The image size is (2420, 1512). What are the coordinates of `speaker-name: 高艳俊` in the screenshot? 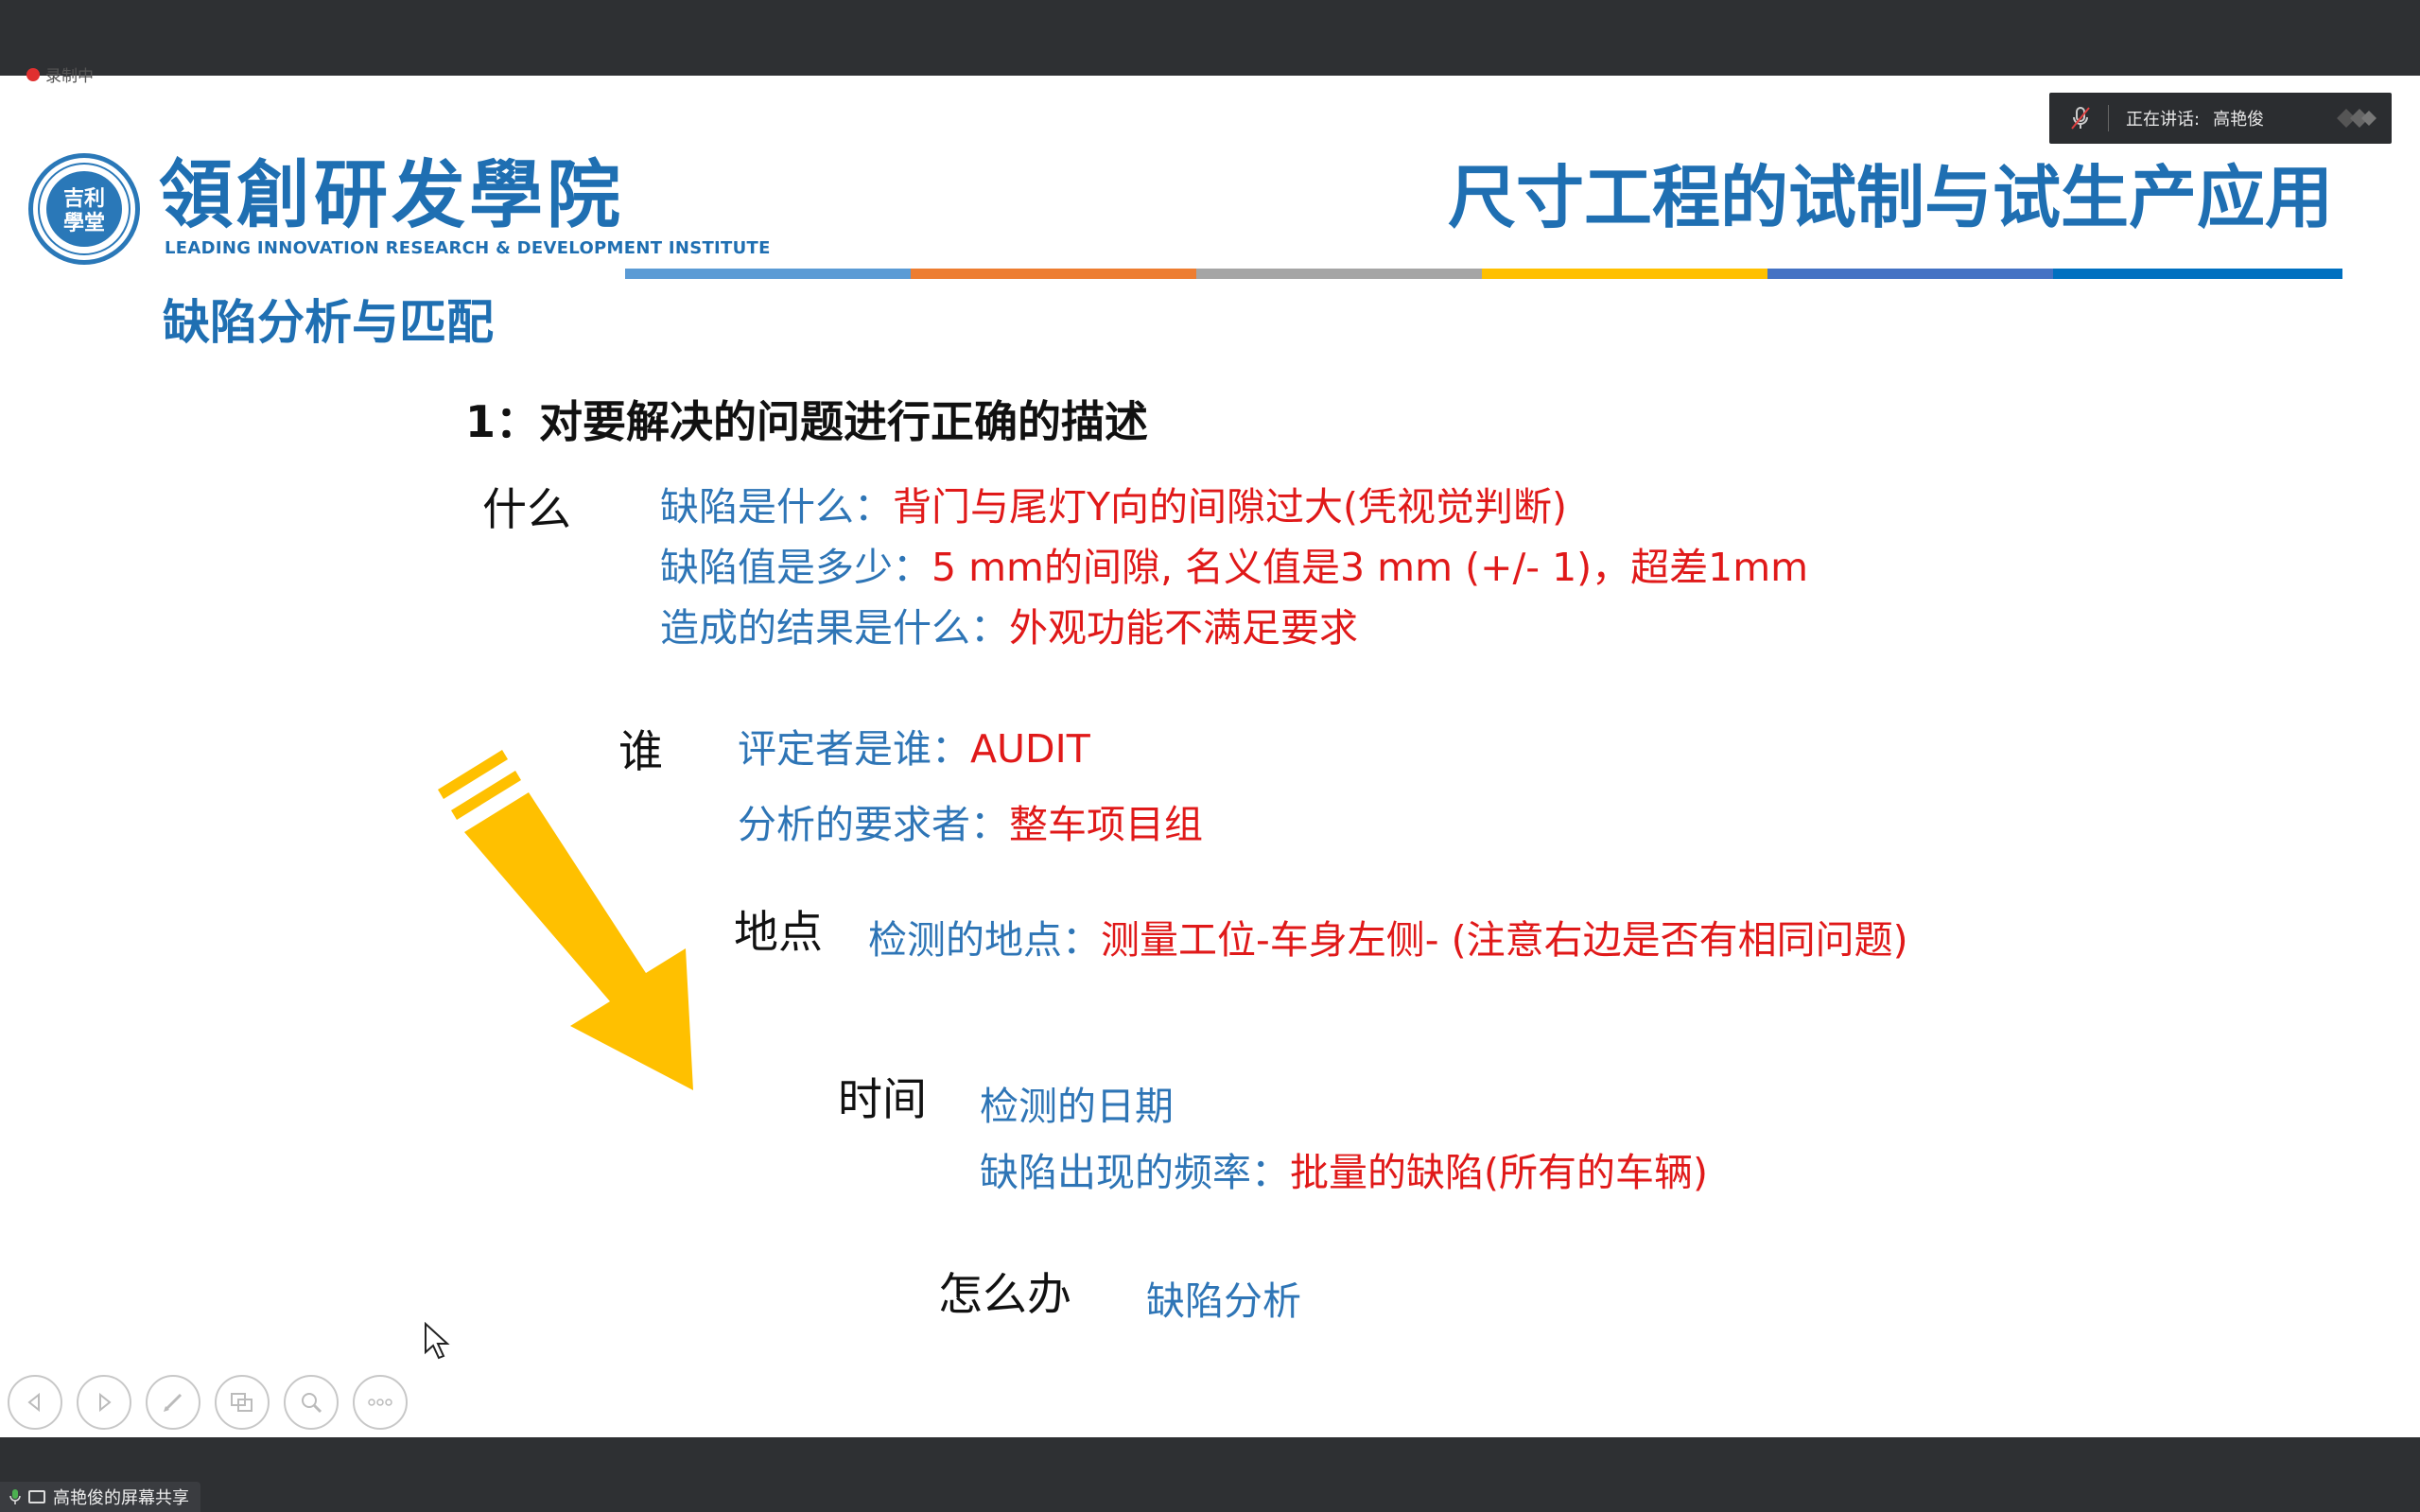 It's located at (2239, 120).